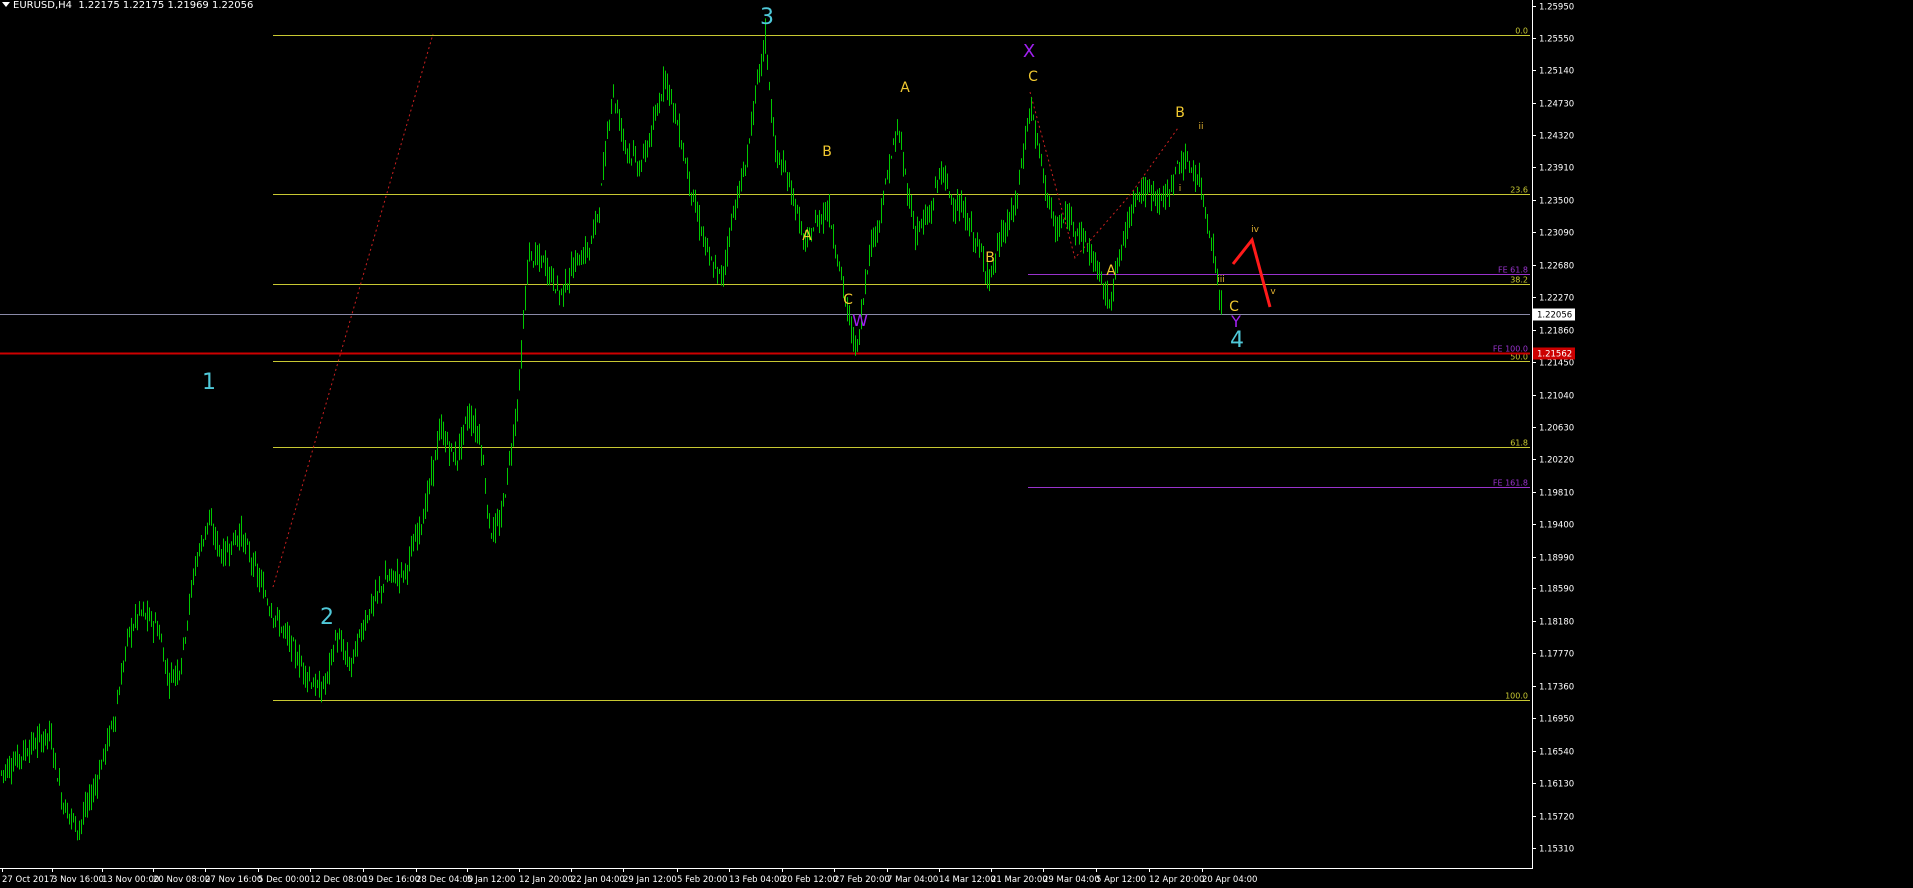 The width and height of the screenshot is (1913, 888). What do you see at coordinates (546, 880) in the screenshot?
I see `time-tick-label-10: 12 Jan 20:00` at bounding box center [546, 880].